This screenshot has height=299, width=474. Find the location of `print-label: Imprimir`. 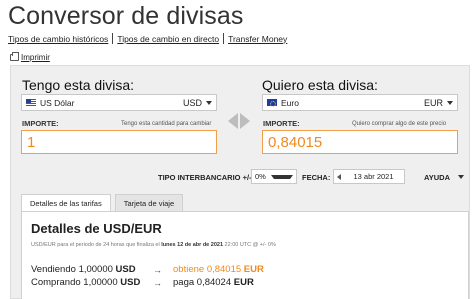

print-label: Imprimir is located at coordinates (35, 57).